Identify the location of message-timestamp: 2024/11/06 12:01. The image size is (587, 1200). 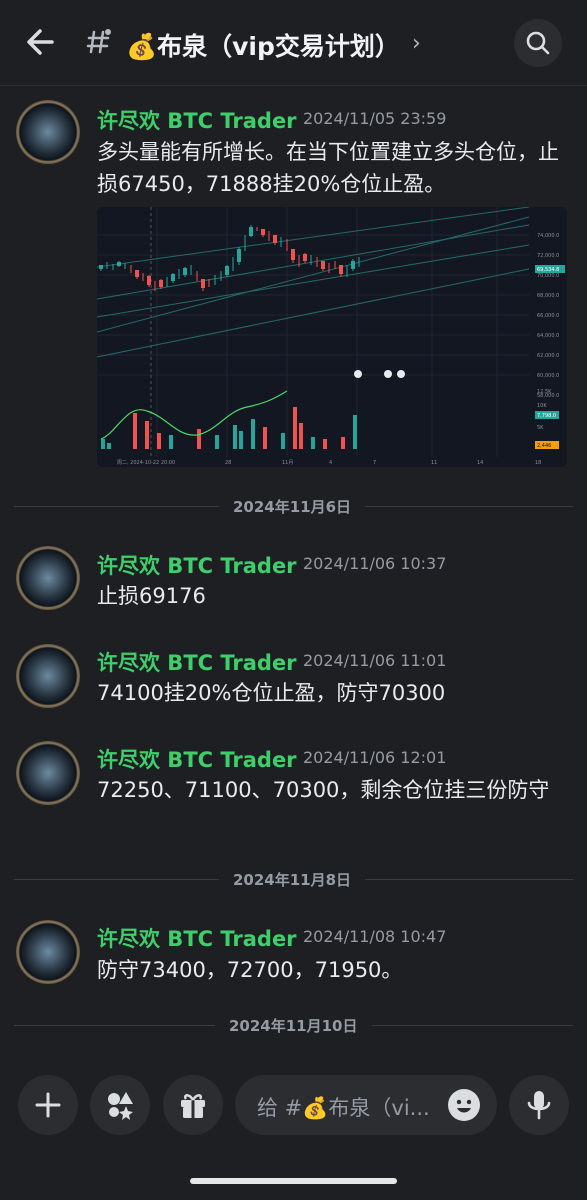
(375, 757).